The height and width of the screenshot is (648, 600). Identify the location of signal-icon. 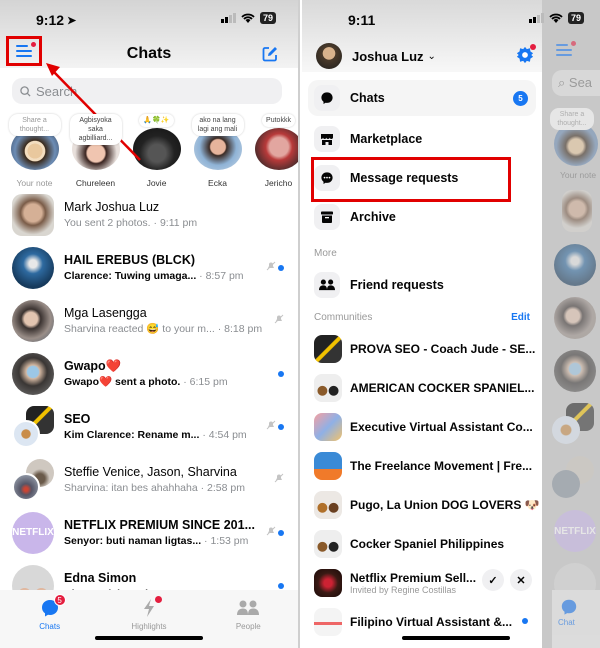
(536, 18).